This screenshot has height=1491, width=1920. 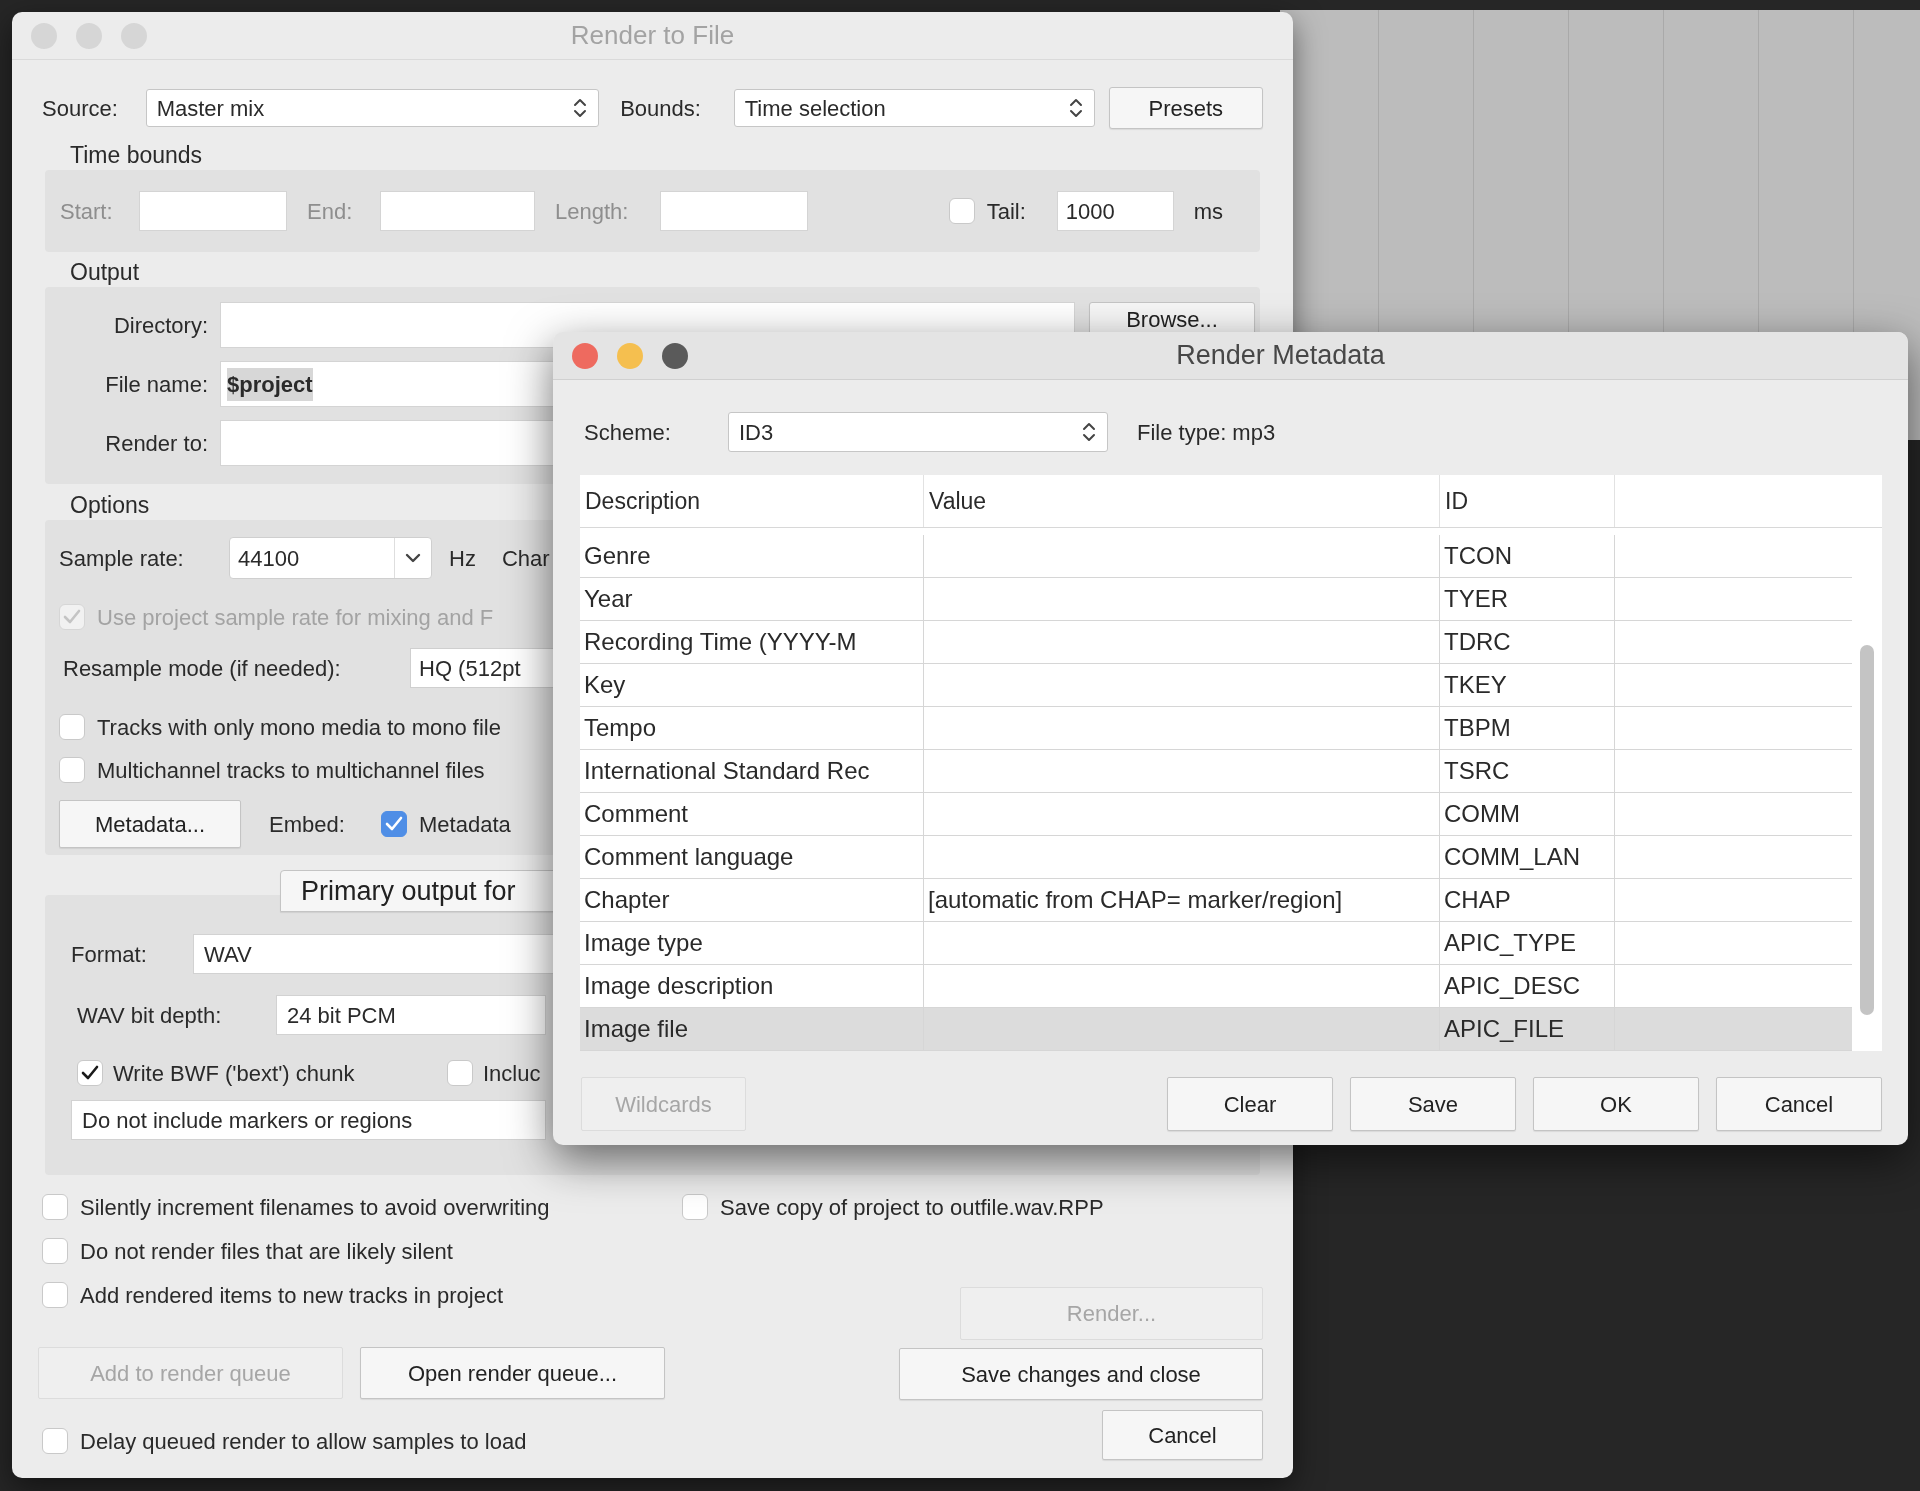 What do you see at coordinates (628, 432) in the screenshot?
I see `field-label: Scheme:` at bounding box center [628, 432].